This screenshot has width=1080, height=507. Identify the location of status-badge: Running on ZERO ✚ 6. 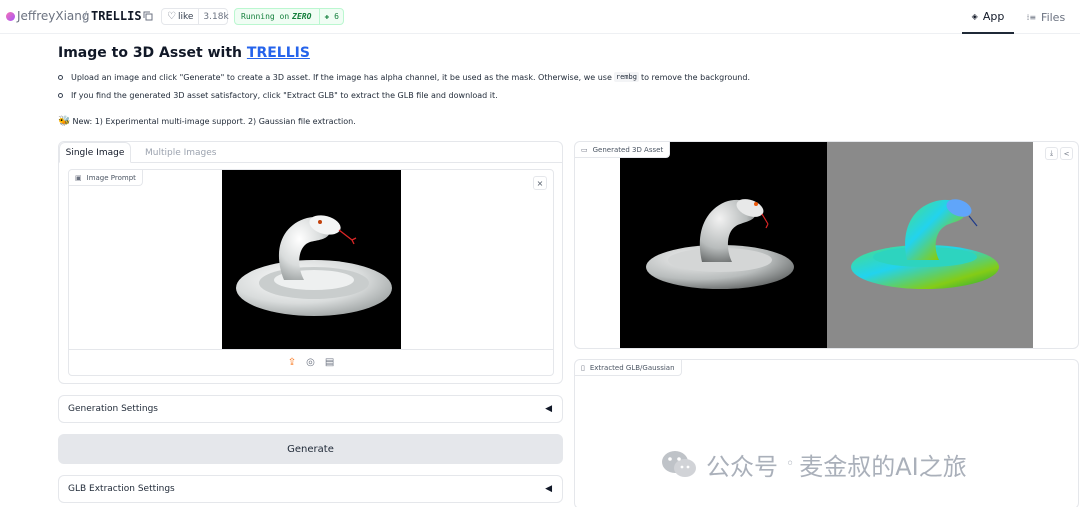
(289, 16).